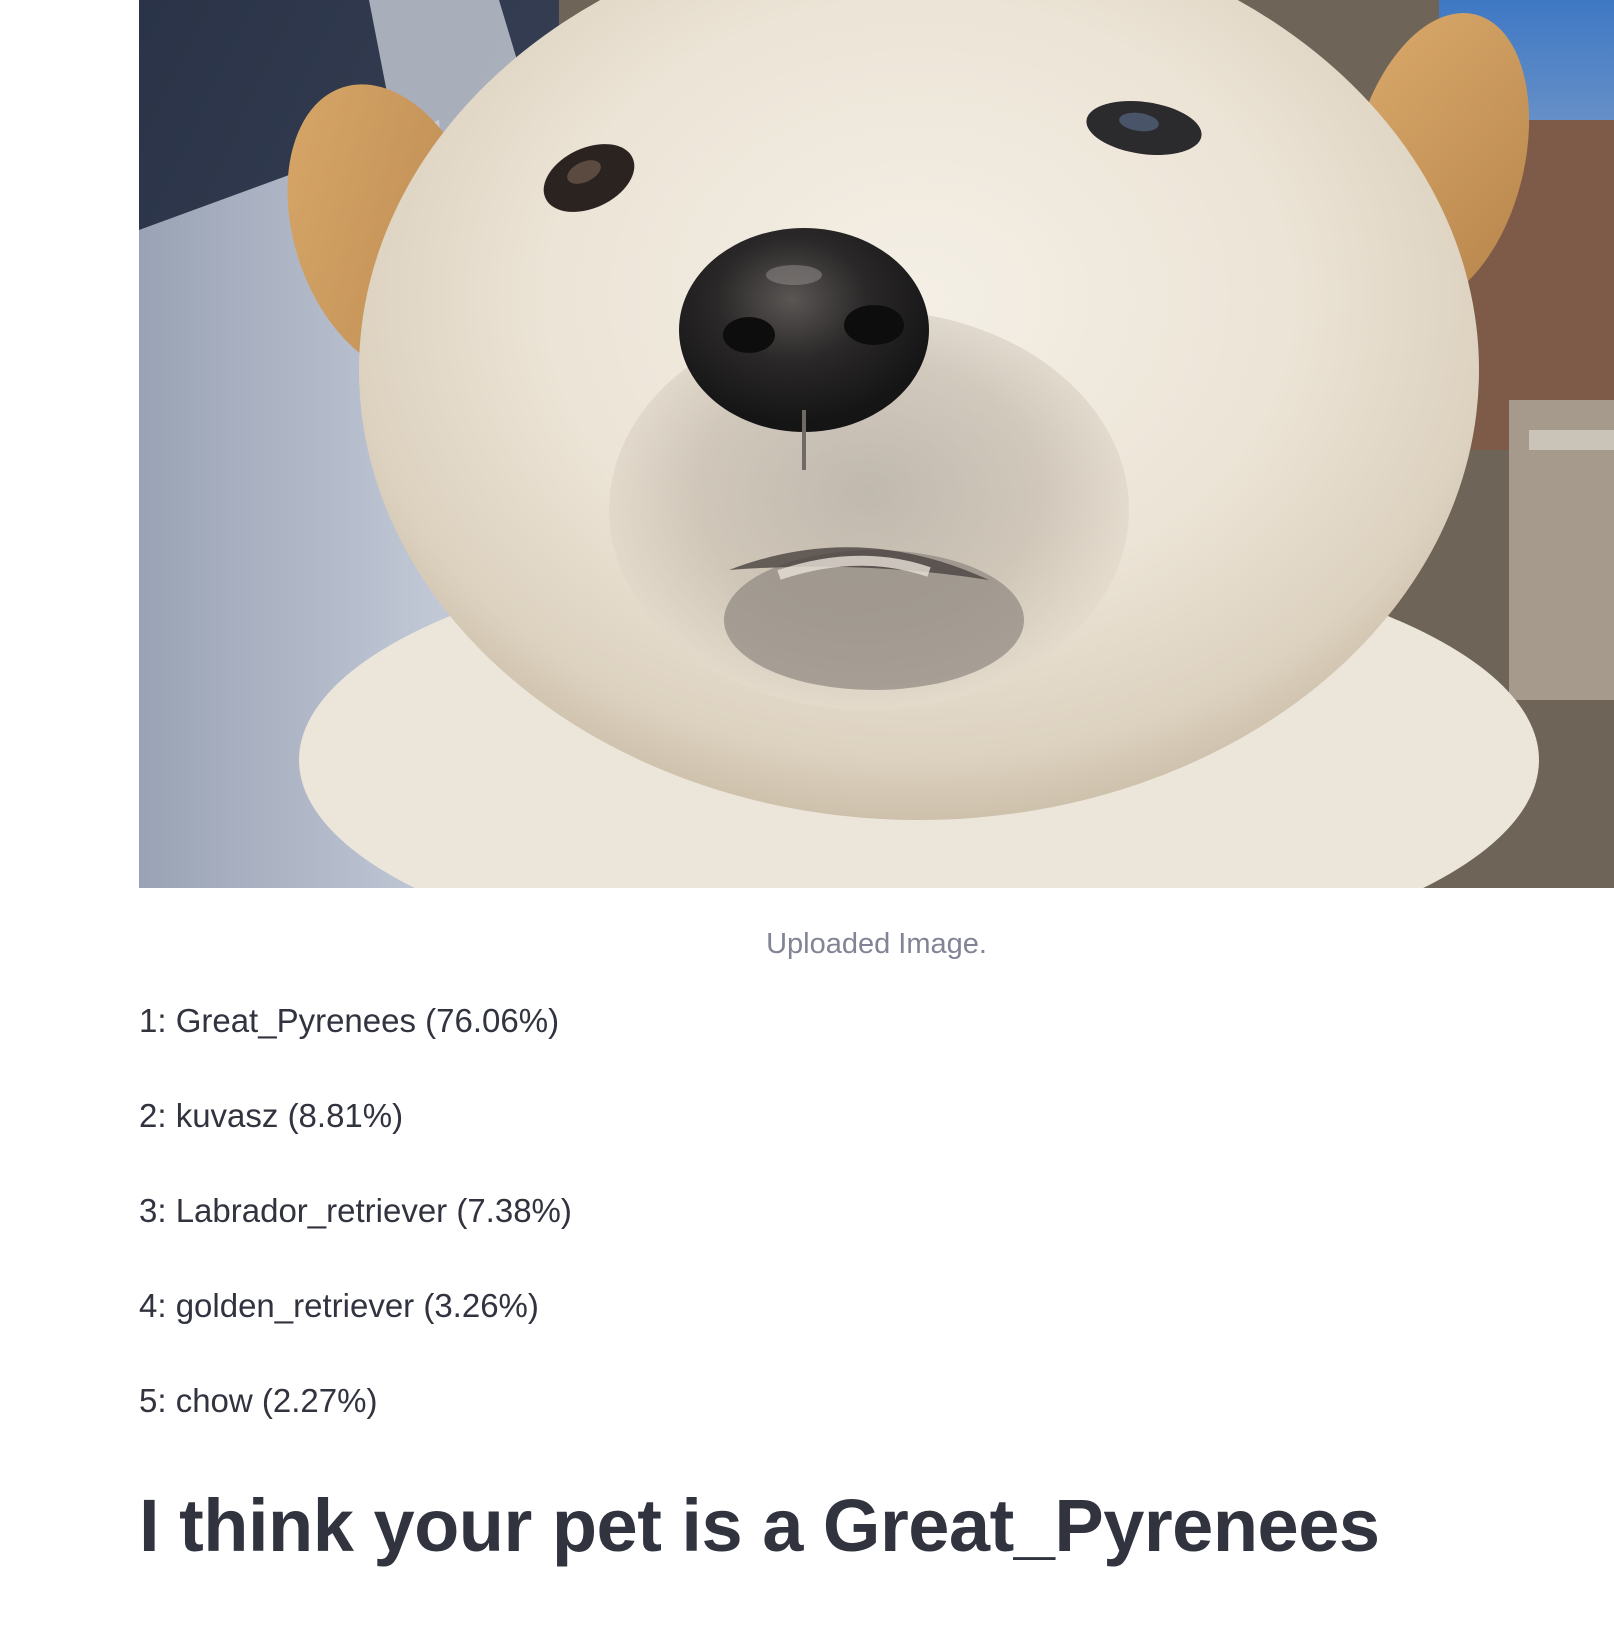  Describe the element at coordinates (271, 1115) in the screenshot. I see `prediction-item: 2: kuvasz (8.81%)` at that location.